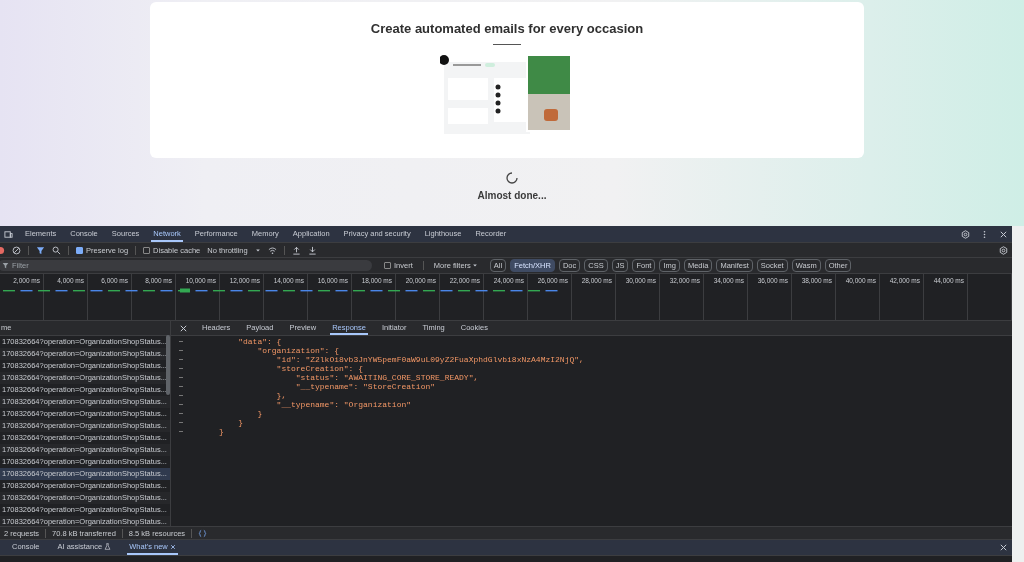 This screenshot has height=562, width=1024. What do you see at coordinates (272, 250) in the screenshot?
I see `wifi-icon` at bounding box center [272, 250].